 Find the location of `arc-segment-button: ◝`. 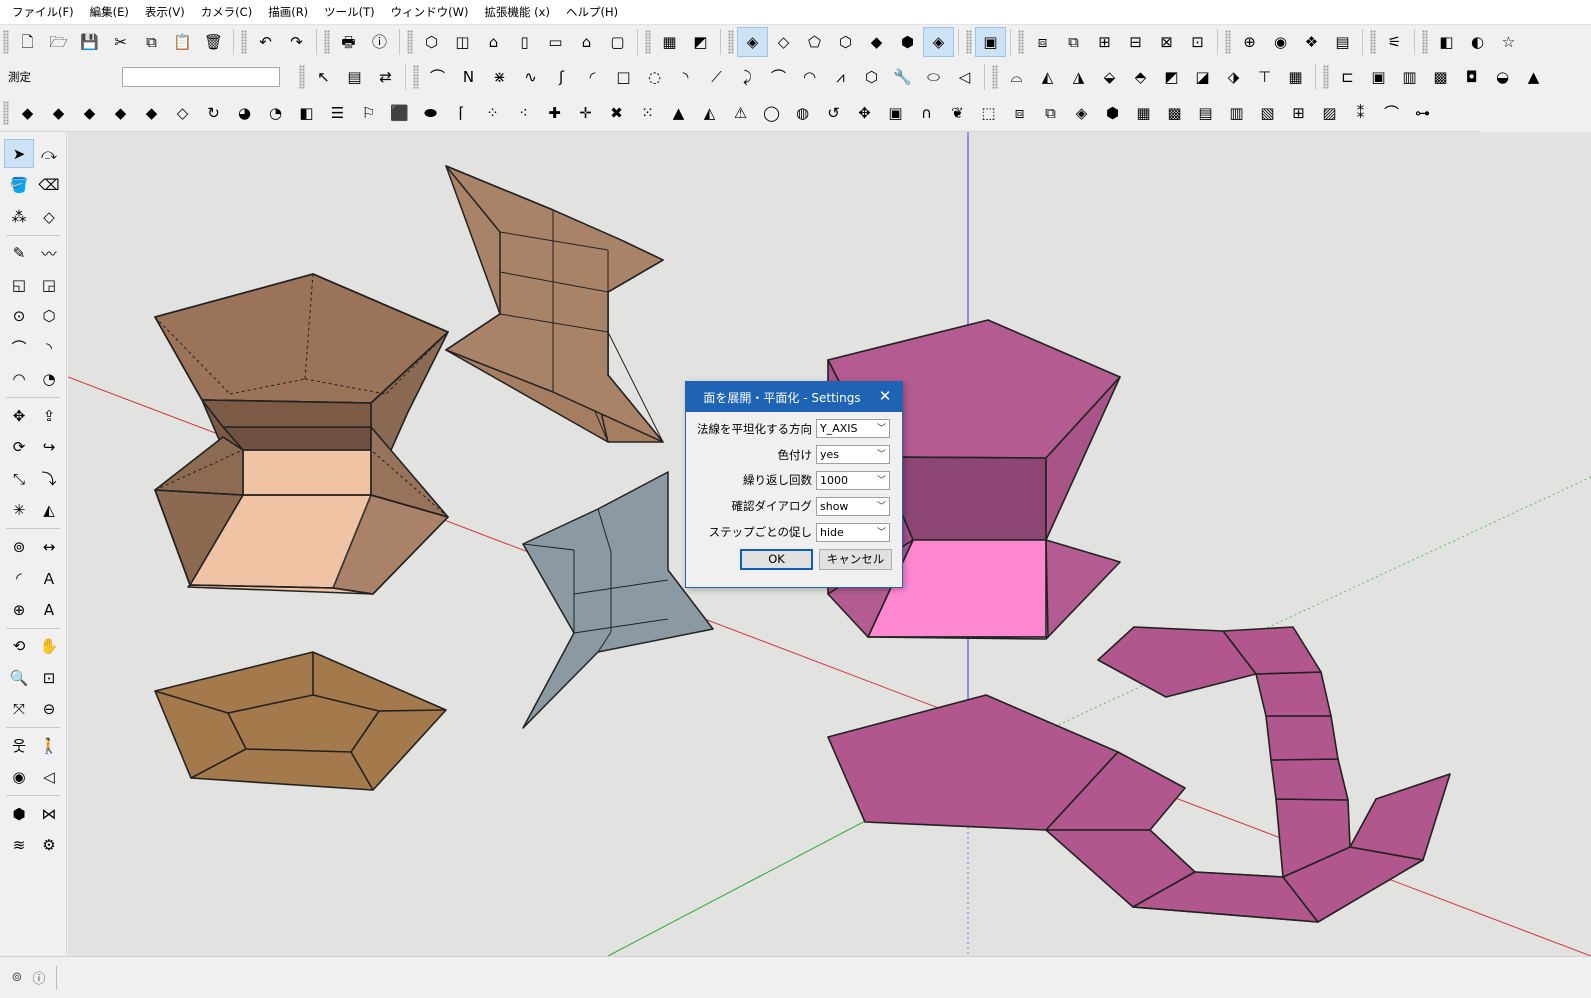

arc-segment-button: ◝ is located at coordinates (685, 77).